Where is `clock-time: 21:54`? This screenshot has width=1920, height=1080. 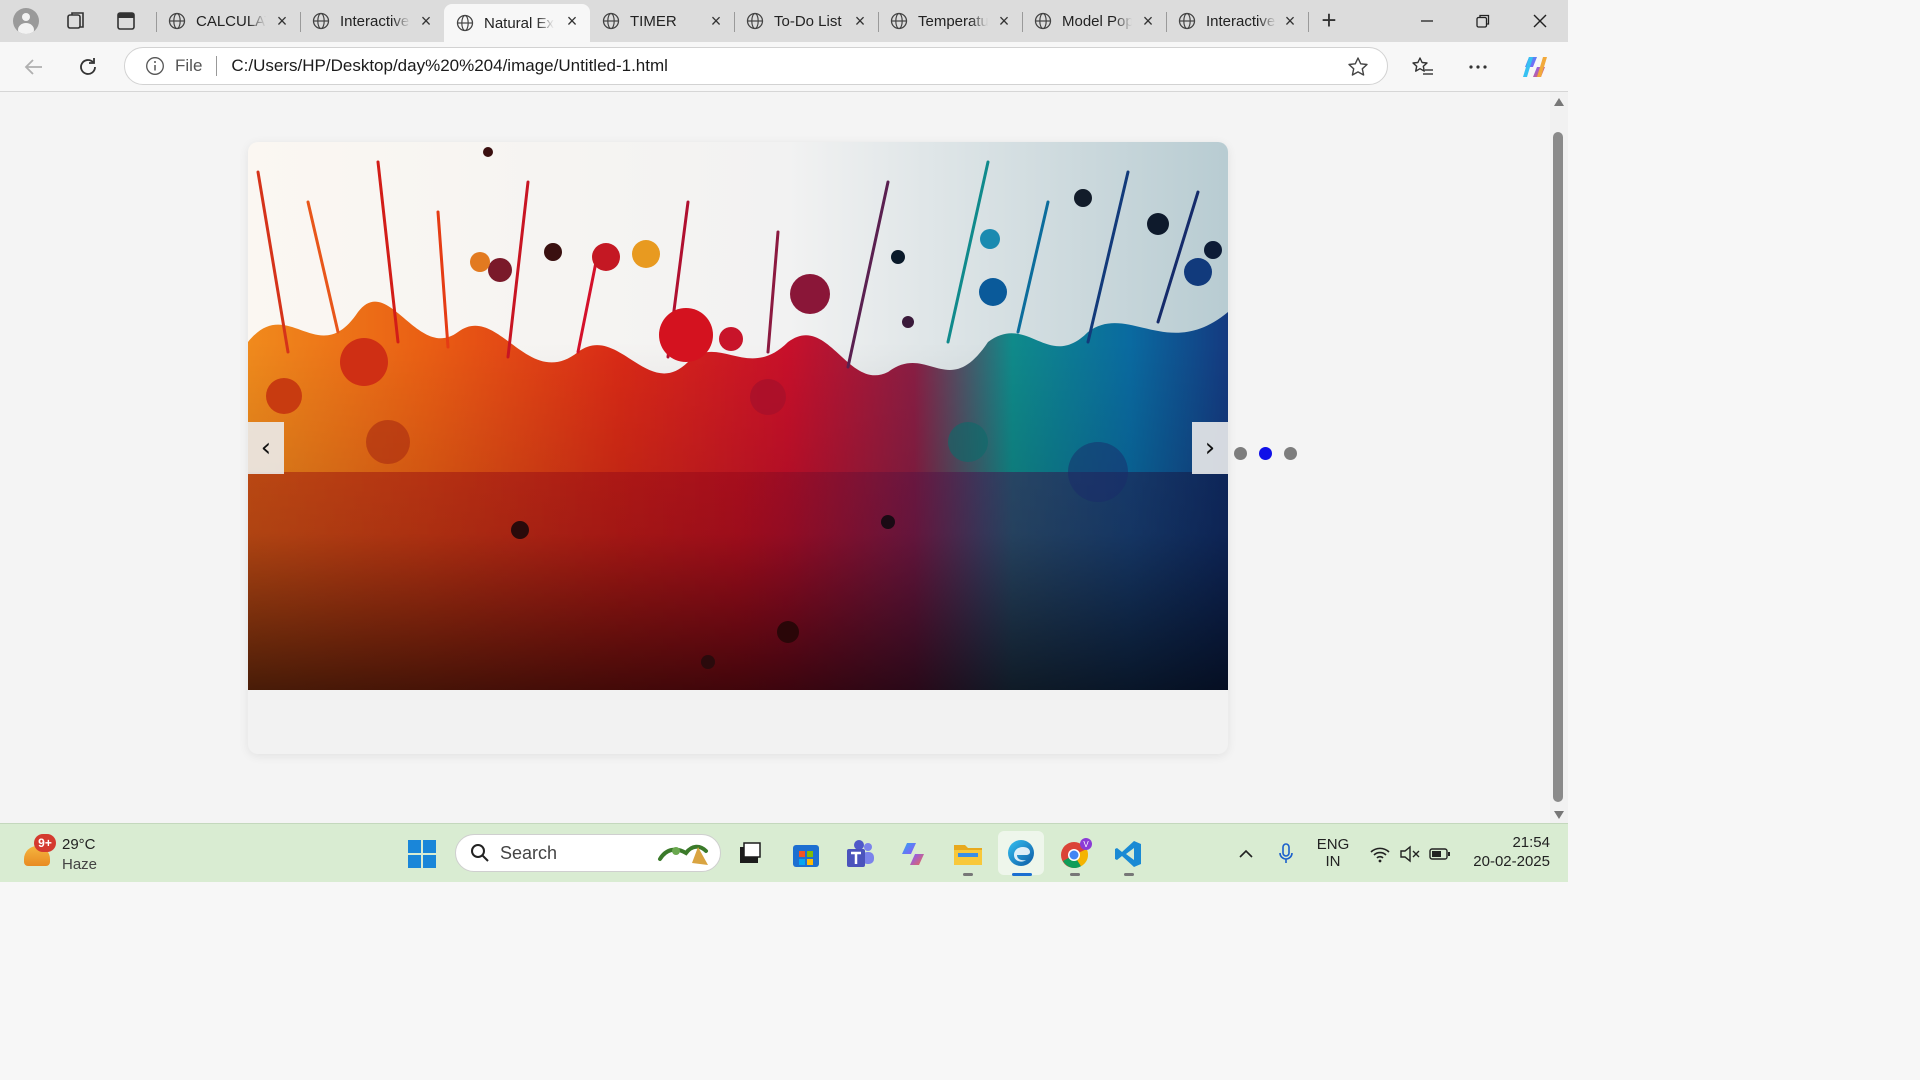 clock-time: 21:54 is located at coordinates (1531, 842).